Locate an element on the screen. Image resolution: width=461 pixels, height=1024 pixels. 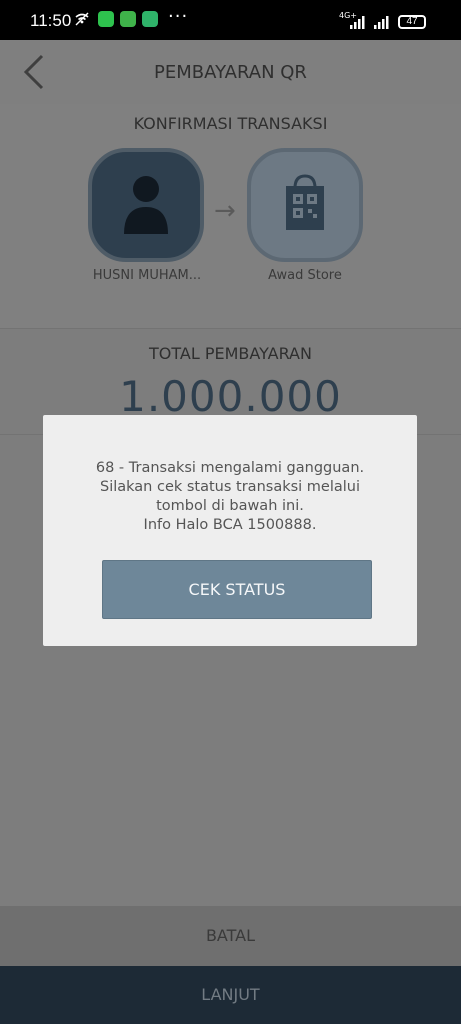
app-bar: PEMBAYARAN QR is located at coordinates (230, 72).